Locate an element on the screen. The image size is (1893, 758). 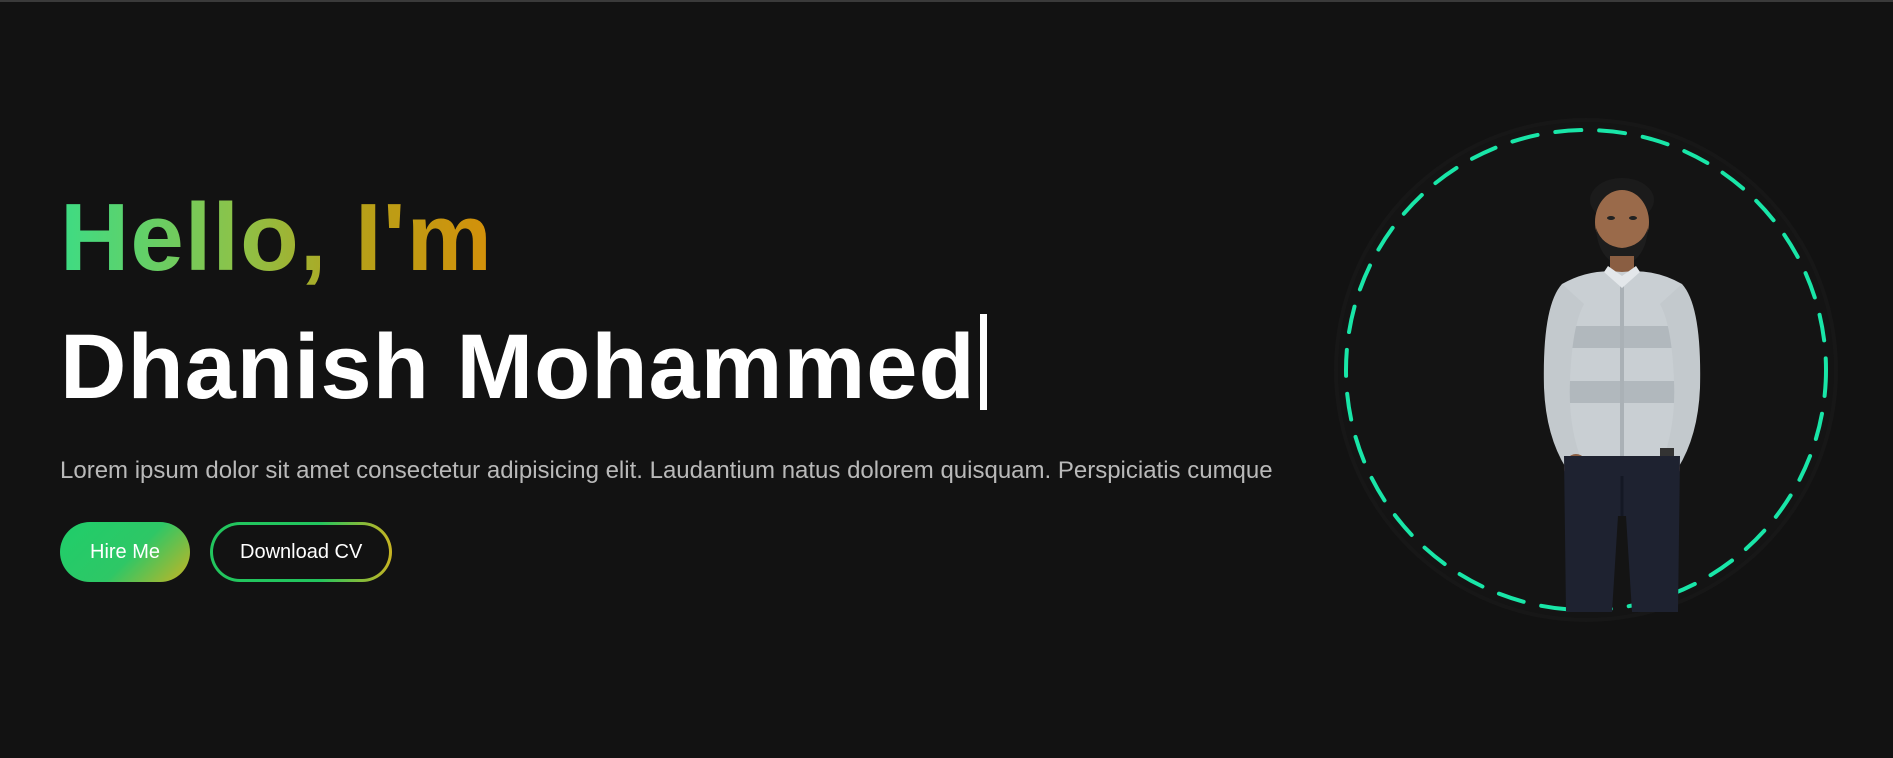
hire-me-button: Hire Me is located at coordinates (125, 552).